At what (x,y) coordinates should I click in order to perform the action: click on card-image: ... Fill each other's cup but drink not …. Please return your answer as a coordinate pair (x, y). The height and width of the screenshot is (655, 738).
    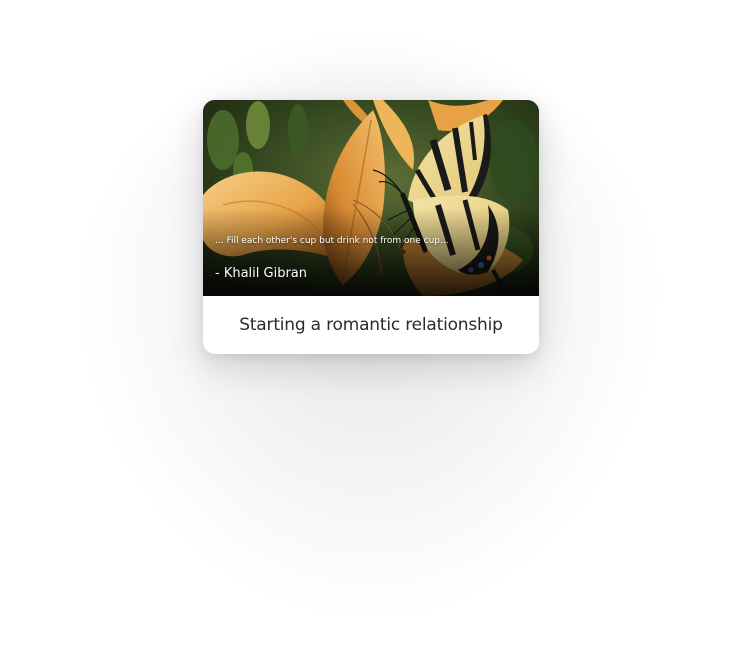
    Looking at the image, I should click on (371, 198).